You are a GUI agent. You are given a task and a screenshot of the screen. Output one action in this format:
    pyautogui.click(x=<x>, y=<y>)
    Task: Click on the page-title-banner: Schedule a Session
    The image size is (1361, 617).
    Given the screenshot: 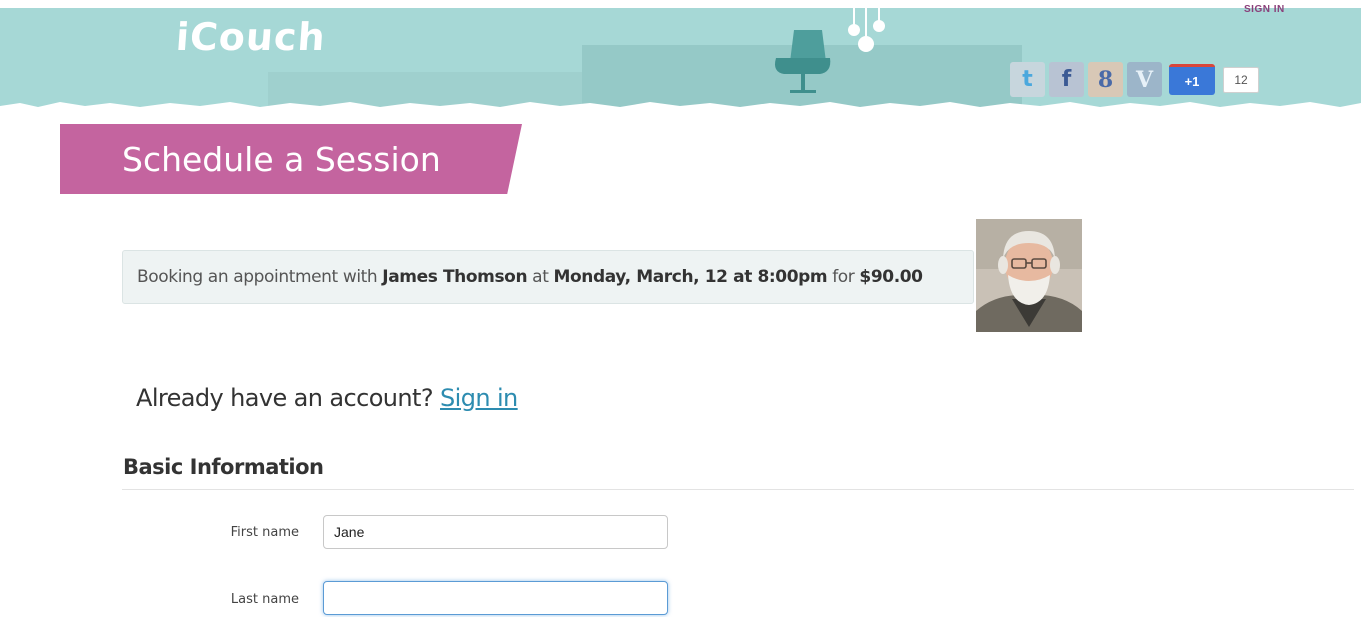 What is the action you would take?
    pyautogui.click(x=291, y=159)
    